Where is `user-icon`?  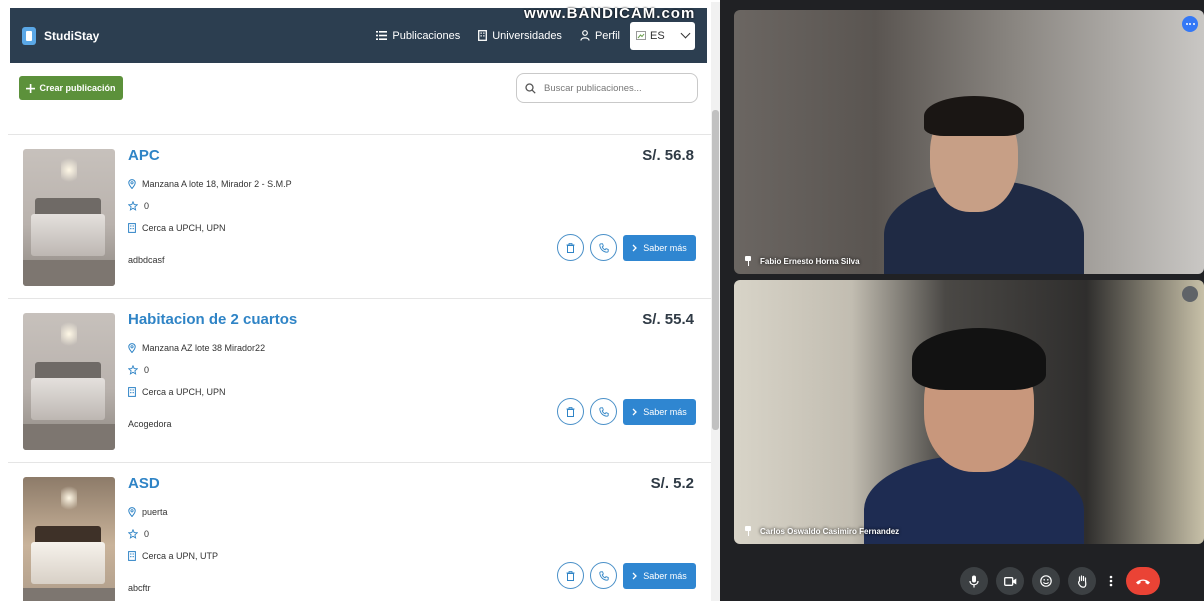 user-icon is located at coordinates (585, 35).